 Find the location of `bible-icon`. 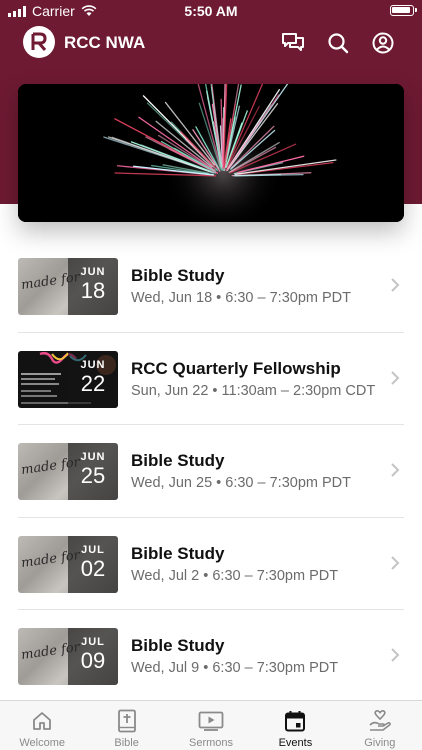

bible-icon is located at coordinates (126, 721).